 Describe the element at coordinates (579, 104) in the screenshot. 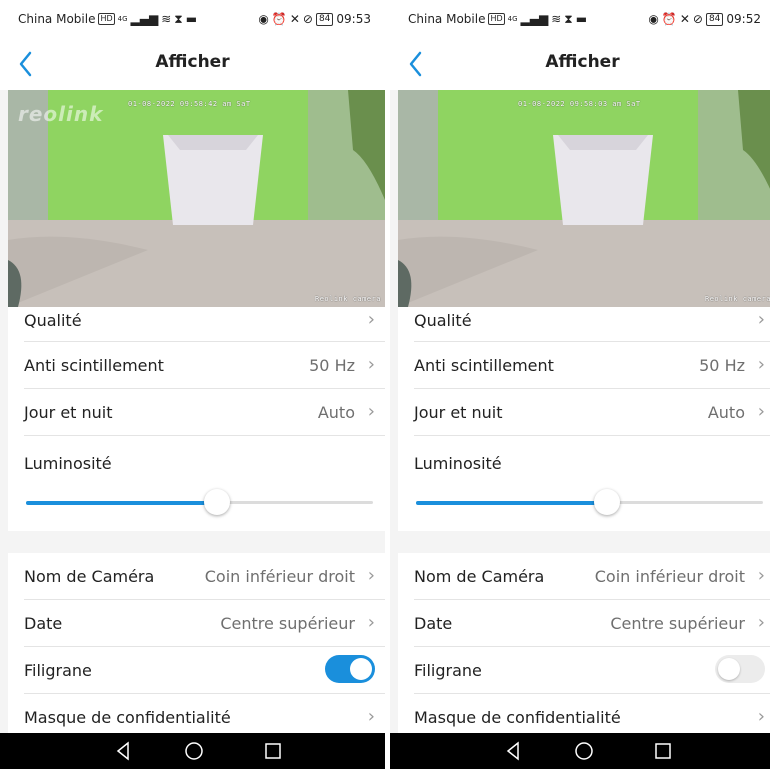

I see `video-timestamp: 01-08-2022 09:58:03 am SaT` at that location.